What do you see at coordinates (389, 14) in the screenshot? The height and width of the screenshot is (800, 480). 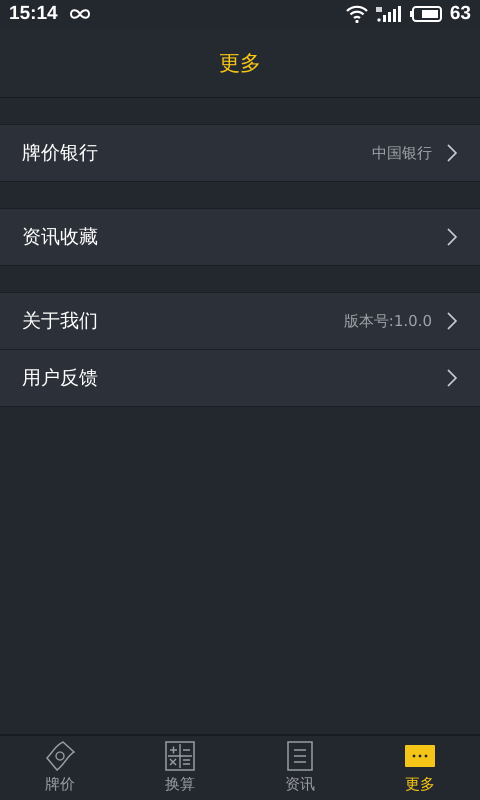 I see `signal-icon` at bounding box center [389, 14].